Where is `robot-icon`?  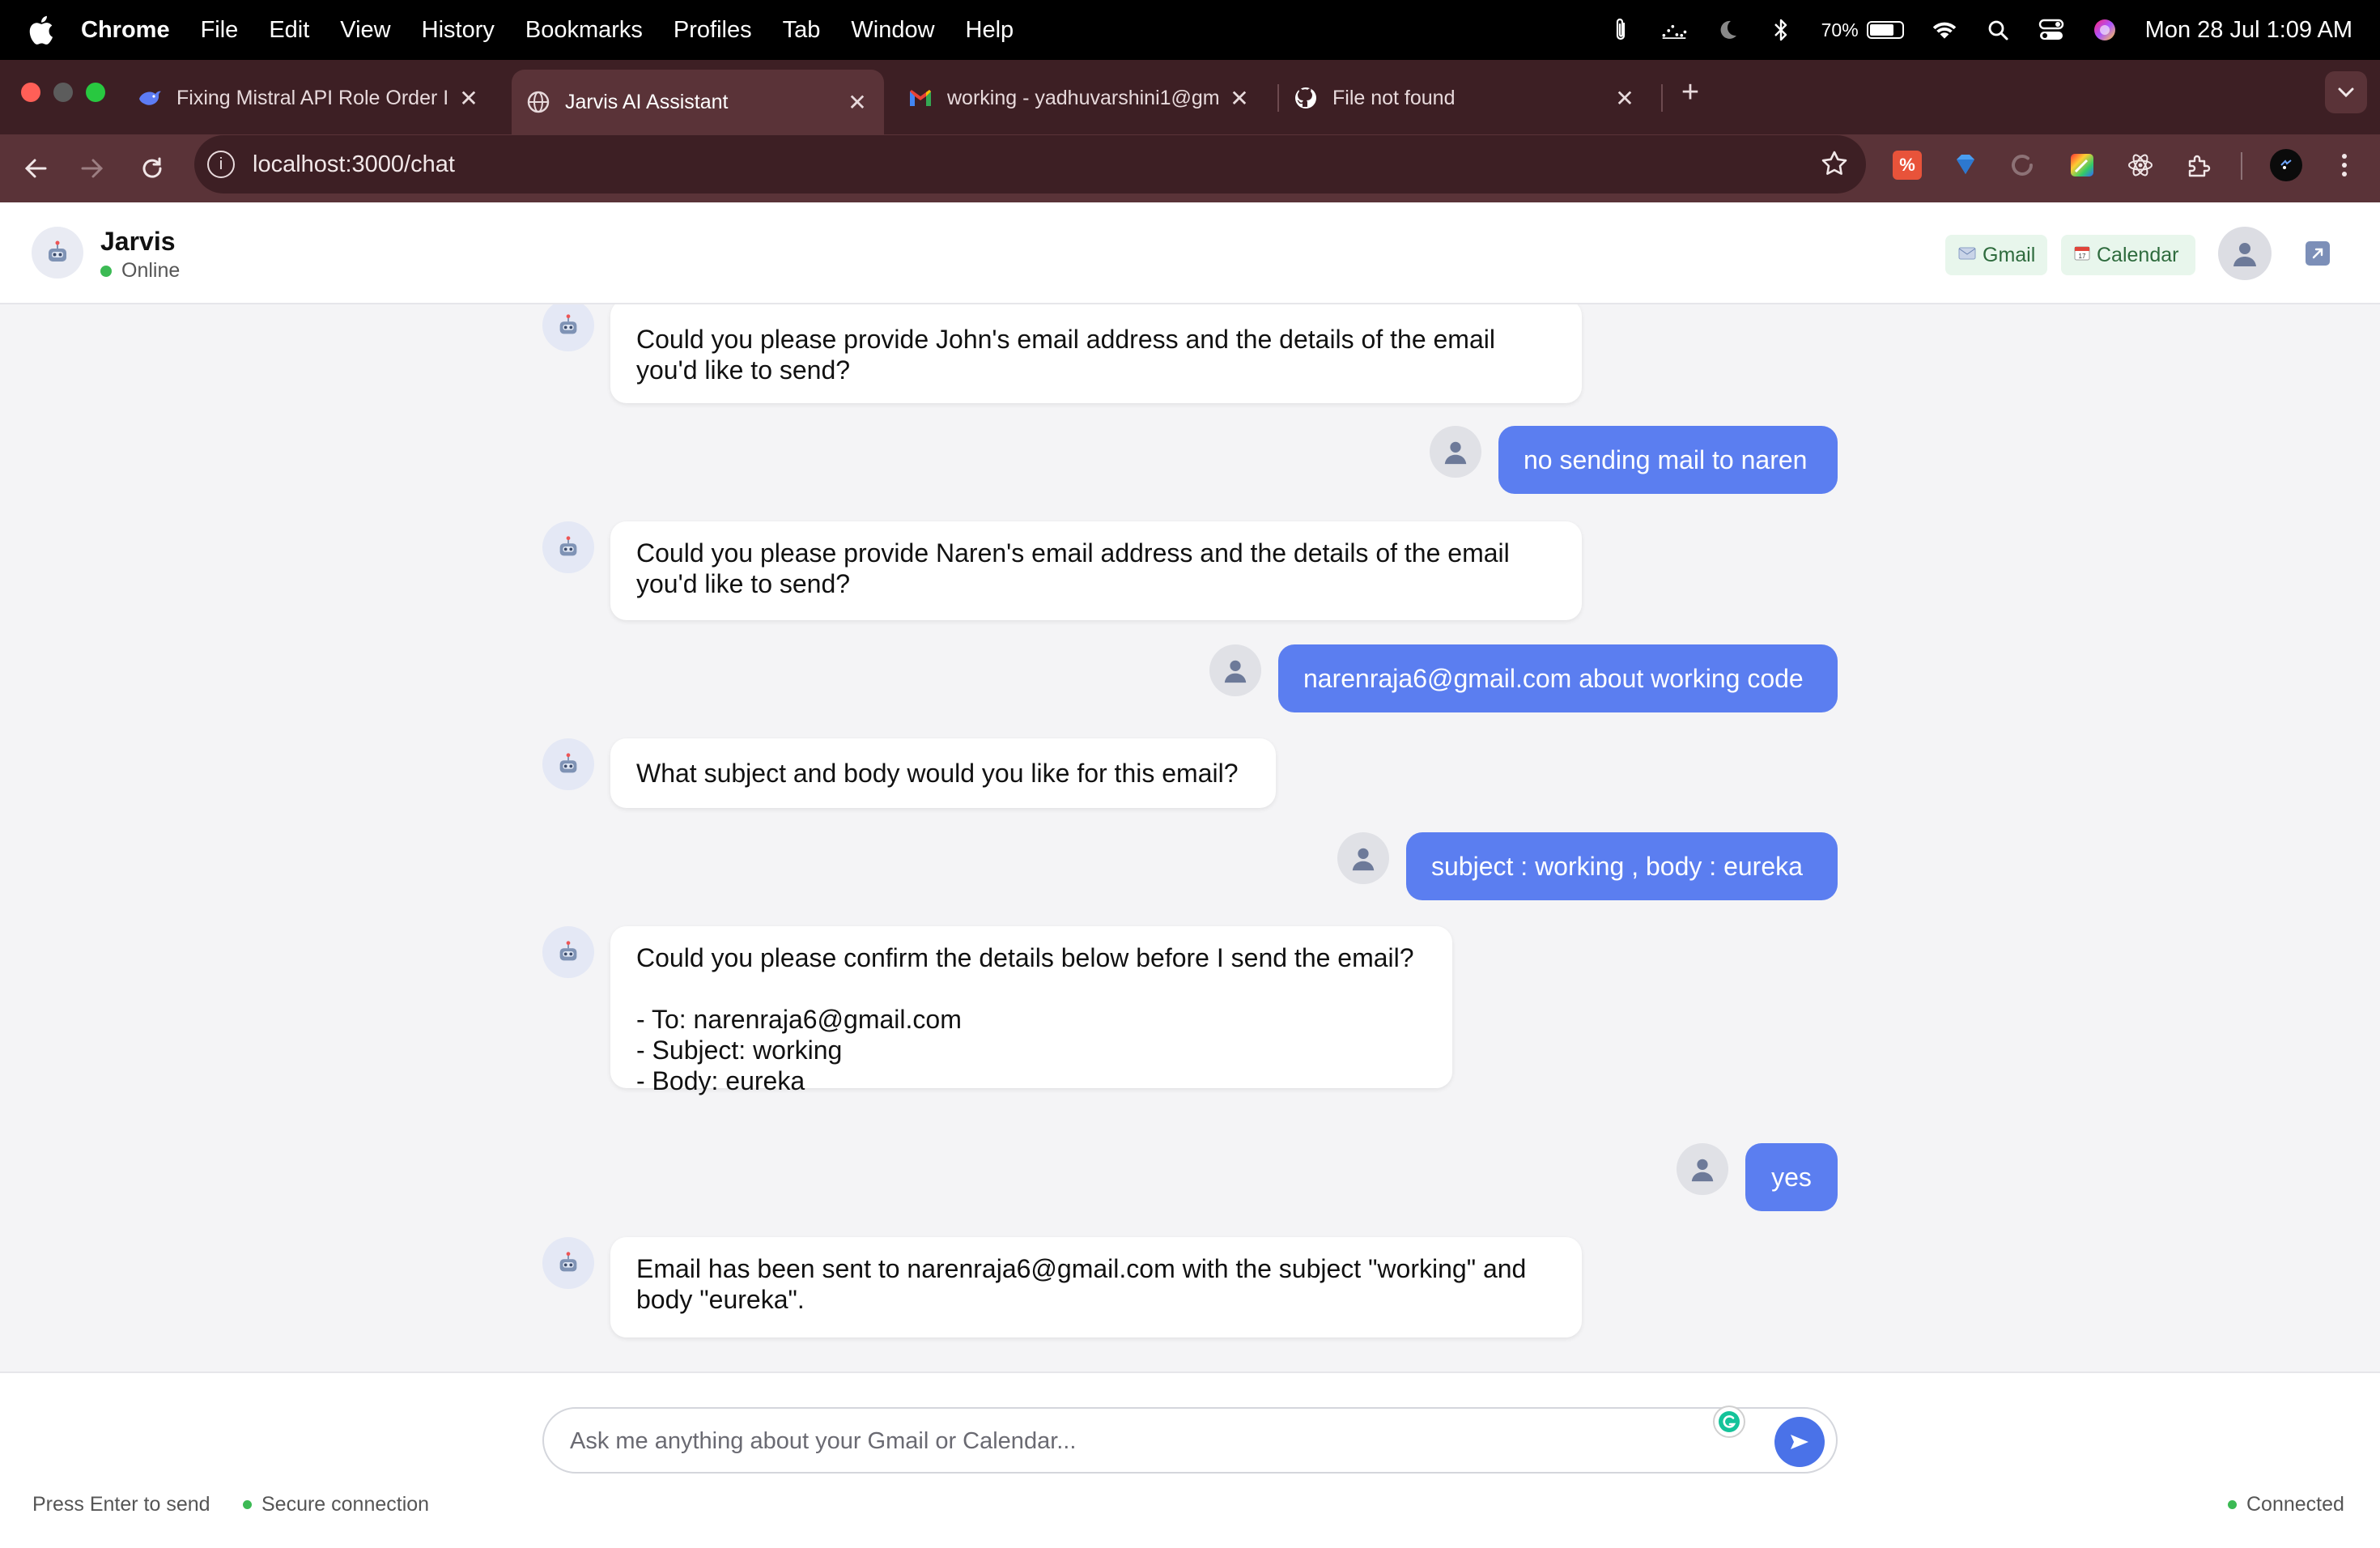 robot-icon is located at coordinates (568, 763).